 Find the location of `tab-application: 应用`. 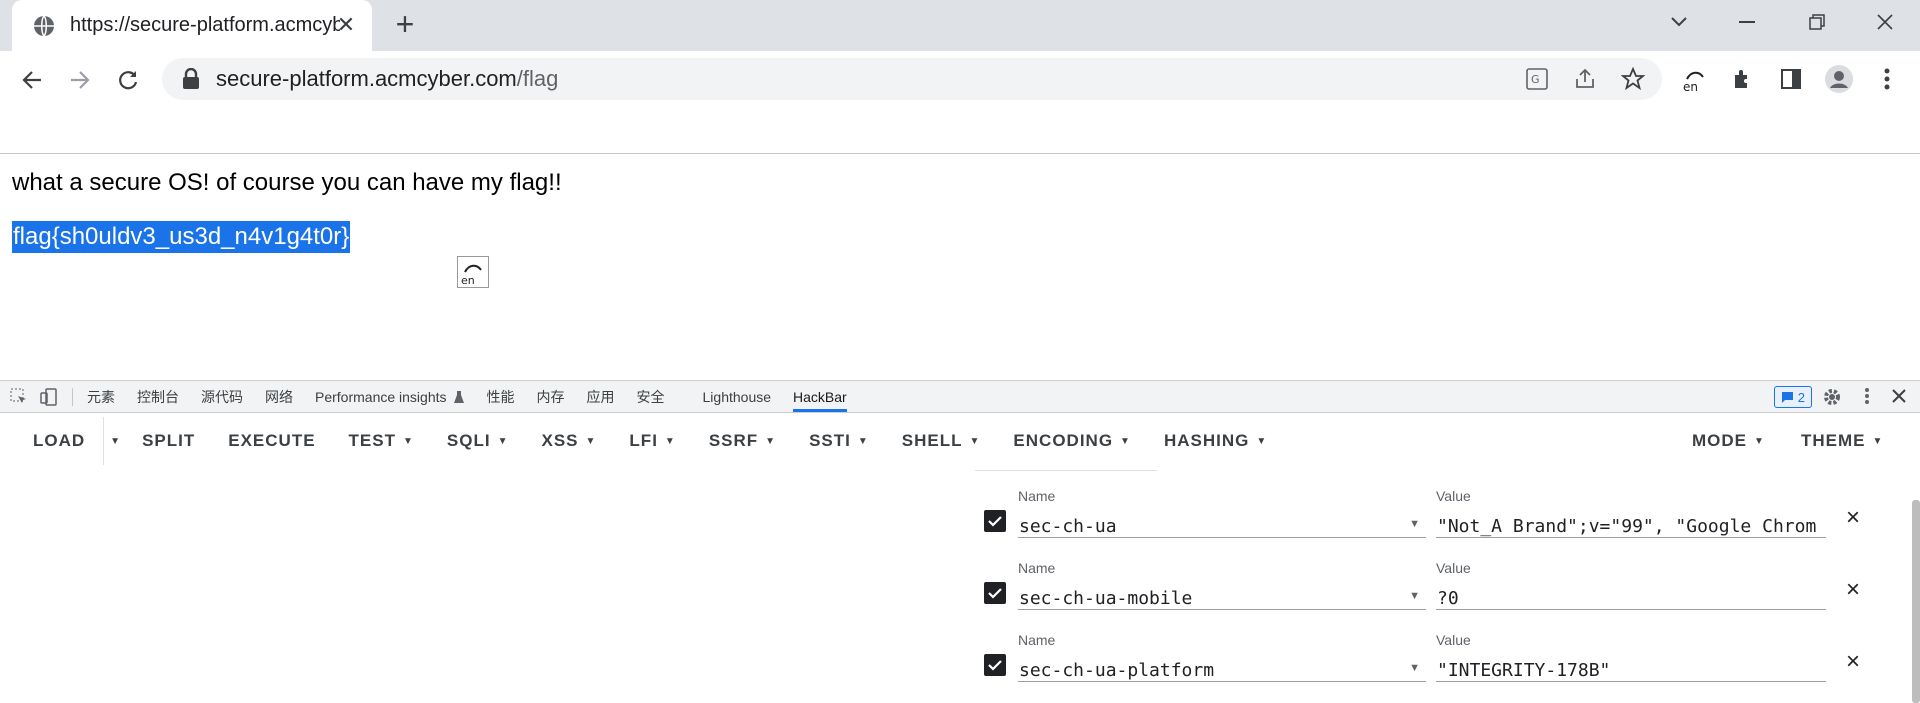

tab-application: 应用 is located at coordinates (601, 396).